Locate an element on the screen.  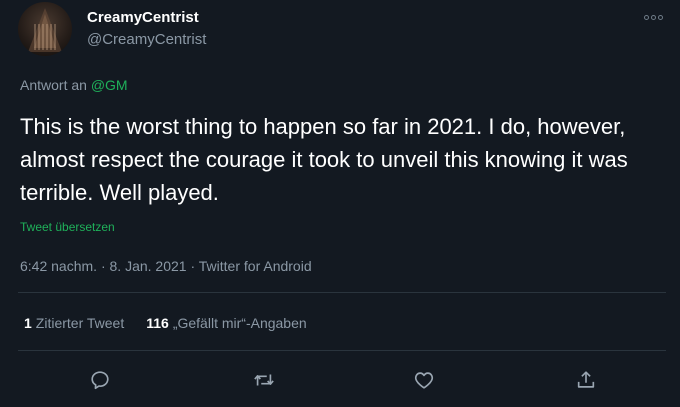
author-display-name: CreamyCentrist is located at coordinates (143, 17).